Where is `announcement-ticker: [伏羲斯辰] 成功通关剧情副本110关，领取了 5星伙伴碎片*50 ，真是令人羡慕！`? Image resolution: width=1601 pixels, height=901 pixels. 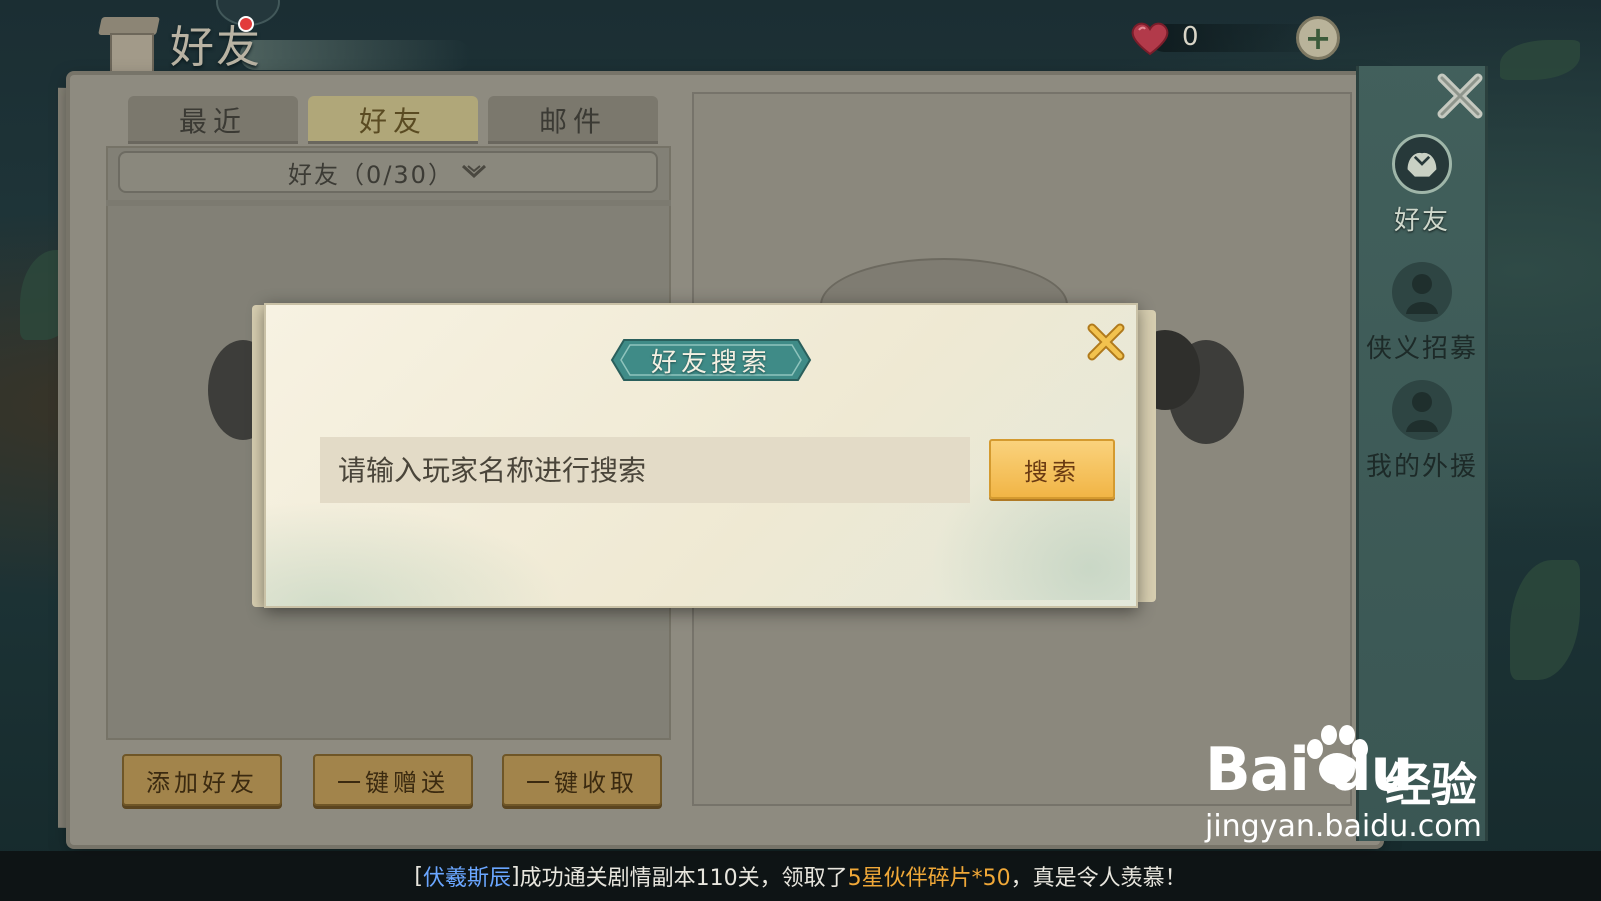 announcement-ticker: [伏羲斯辰] 成功通关剧情副本110关，领取了 5星伙伴碎片*50 ，真是令人羡慕！ is located at coordinates (800, 876).